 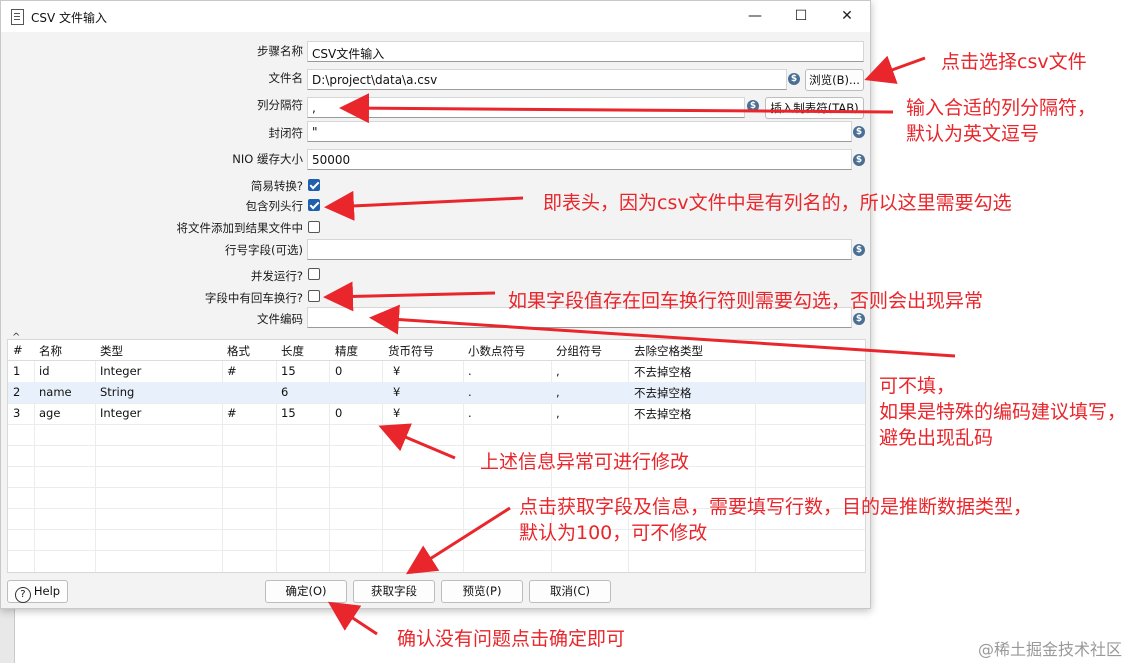 I want to click on annotation-delimiter: 输入合适的列分隔符， 默认为英文逗号, so click(x=1001, y=121).